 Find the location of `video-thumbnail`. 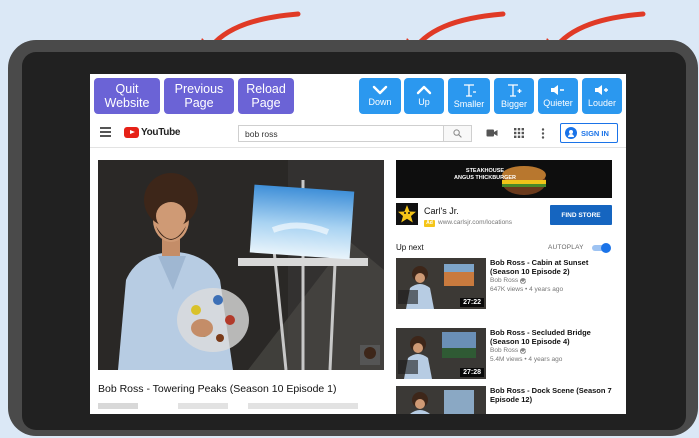

video-thumbnail is located at coordinates (441, 400).